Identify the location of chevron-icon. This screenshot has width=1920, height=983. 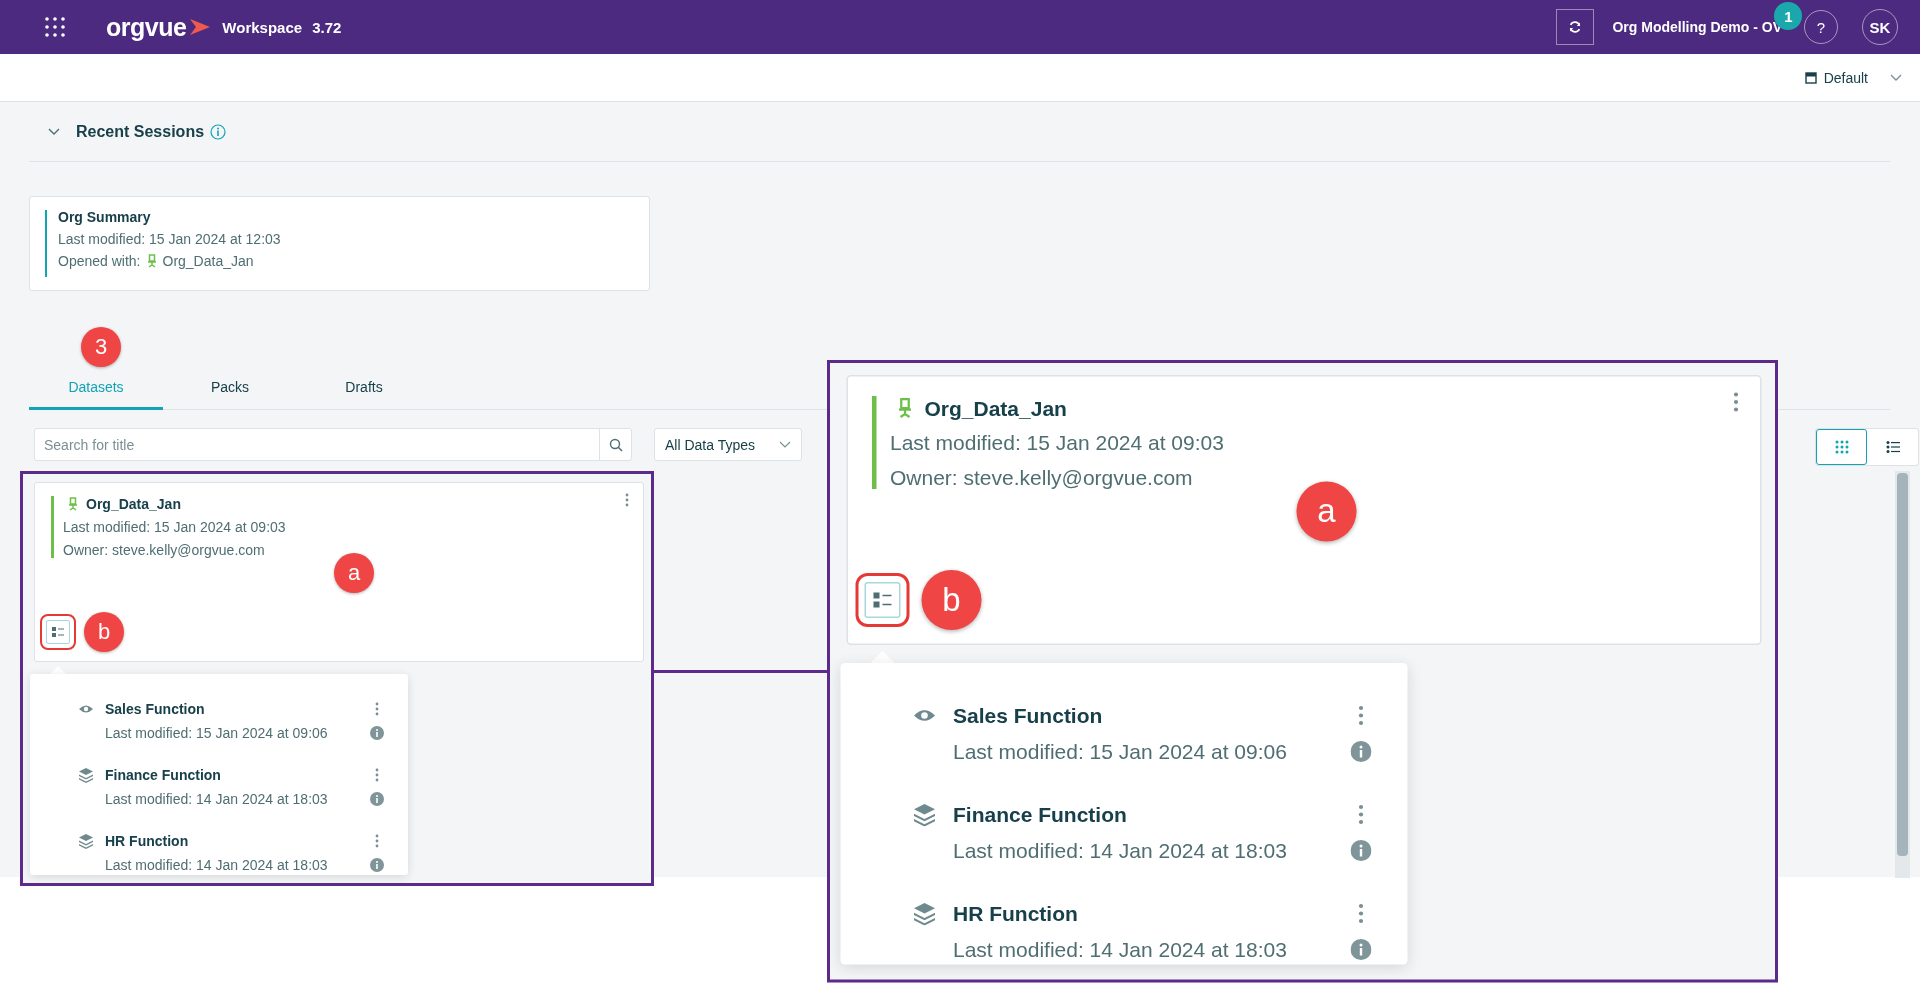
(54, 132).